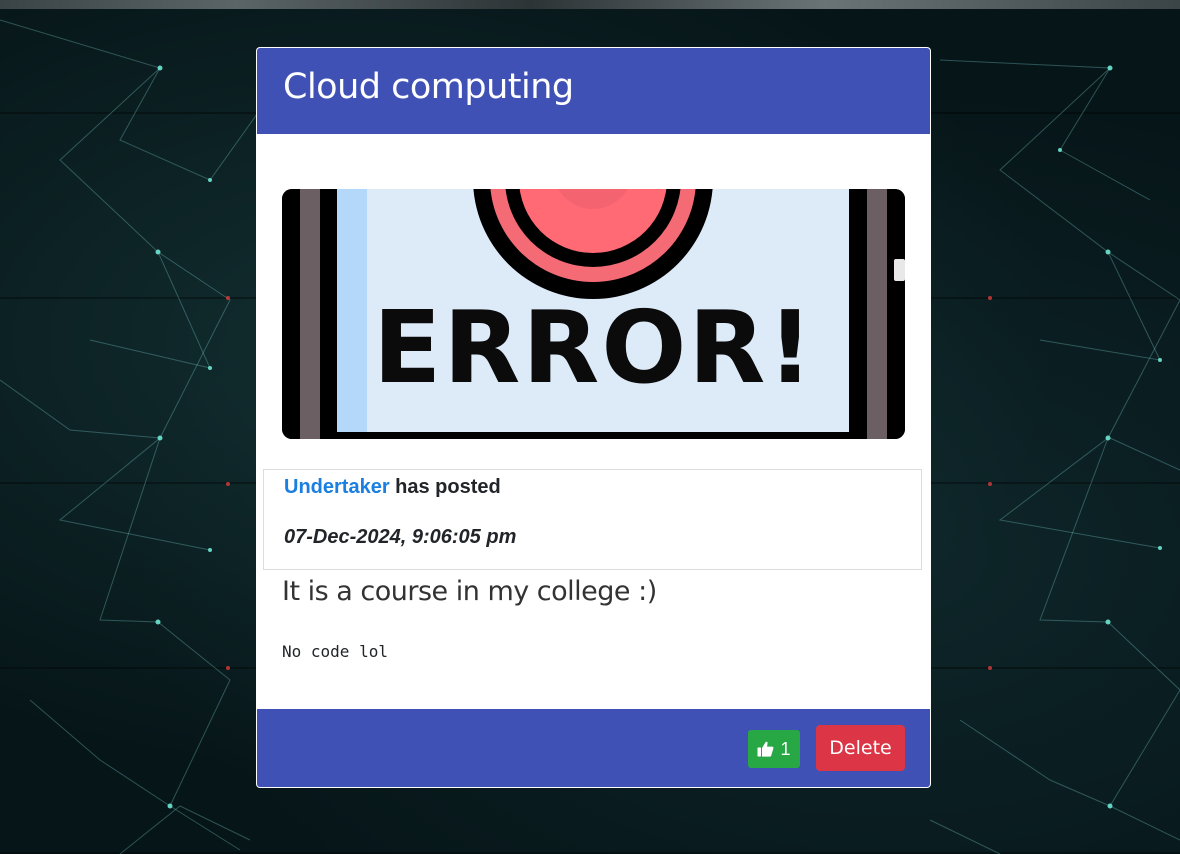  What do you see at coordinates (590, 4) in the screenshot?
I see `top-image-strip` at bounding box center [590, 4].